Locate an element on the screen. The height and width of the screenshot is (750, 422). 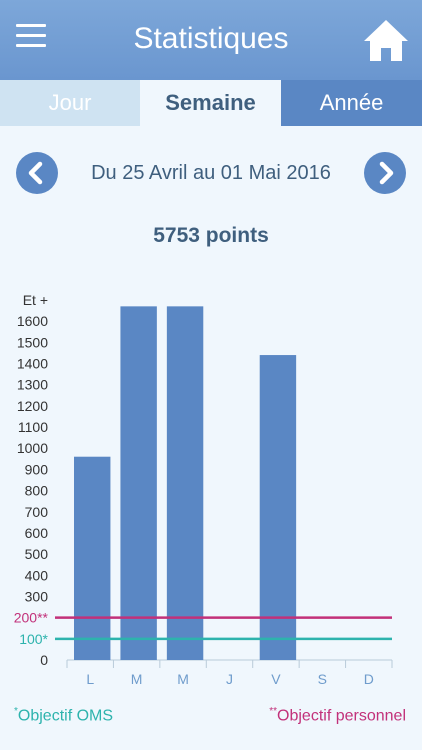
legend-oms: *Objectif OMS is located at coordinates (63, 715).